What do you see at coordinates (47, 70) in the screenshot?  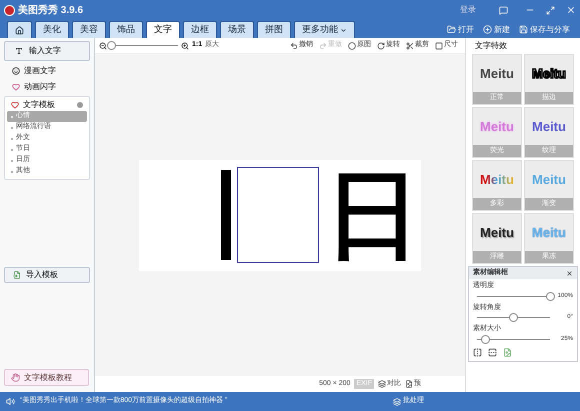 I see `menu-item: 漫画文字` at bounding box center [47, 70].